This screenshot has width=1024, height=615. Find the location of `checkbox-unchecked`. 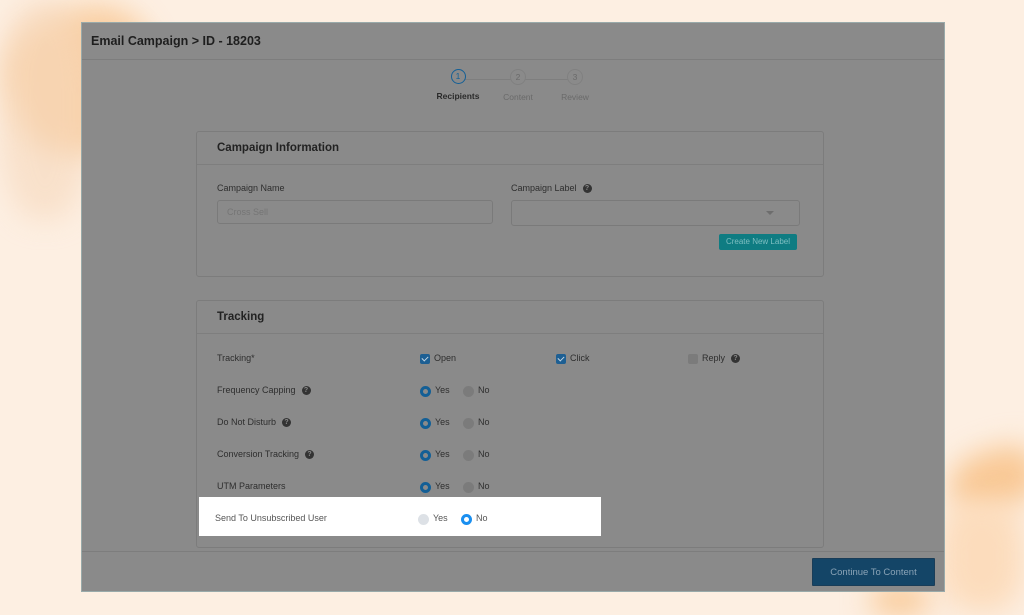

checkbox-unchecked is located at coordinates (693, 359).